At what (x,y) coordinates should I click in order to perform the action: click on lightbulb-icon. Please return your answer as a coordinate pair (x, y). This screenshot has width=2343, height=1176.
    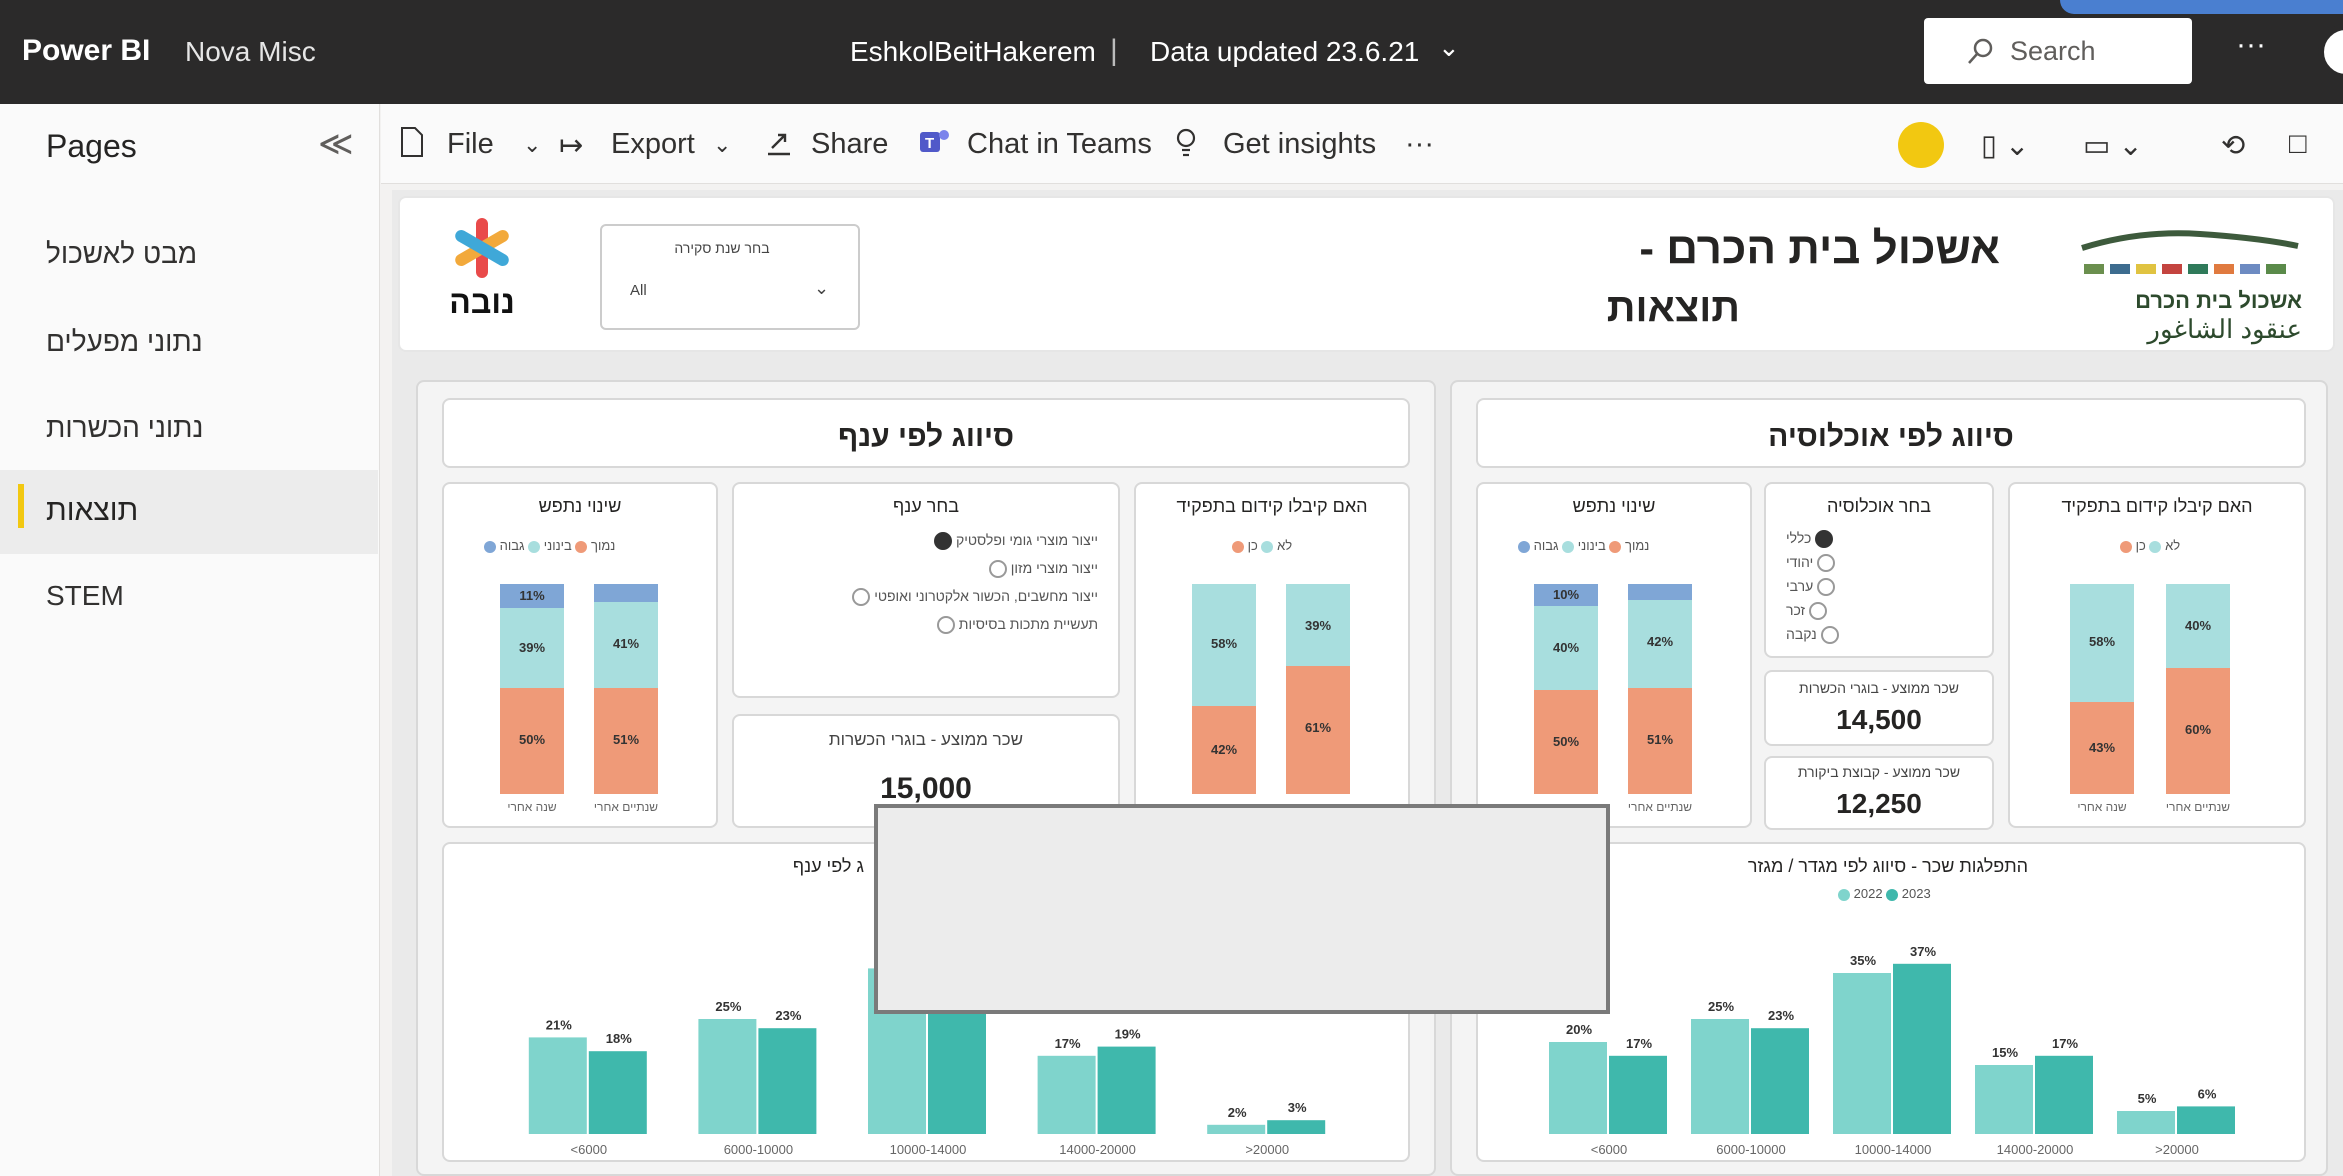
    Looking at the image, I should click on (1186, 142).